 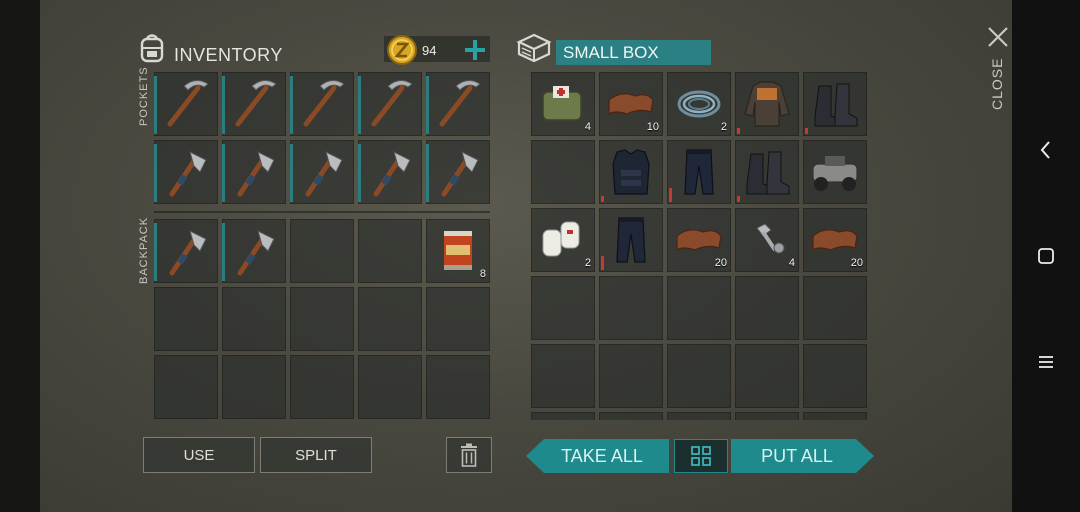 I want to click on coin-icon, so click(x=402, y=50).